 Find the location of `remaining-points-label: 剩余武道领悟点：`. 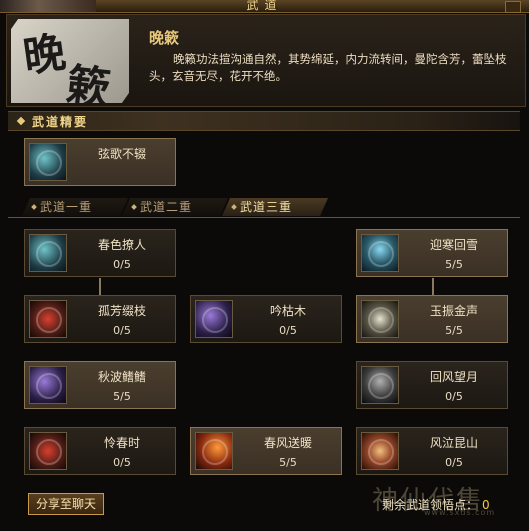

remaining-points-label: 剩余武道领悟点： is located at coordinates (430, 505).